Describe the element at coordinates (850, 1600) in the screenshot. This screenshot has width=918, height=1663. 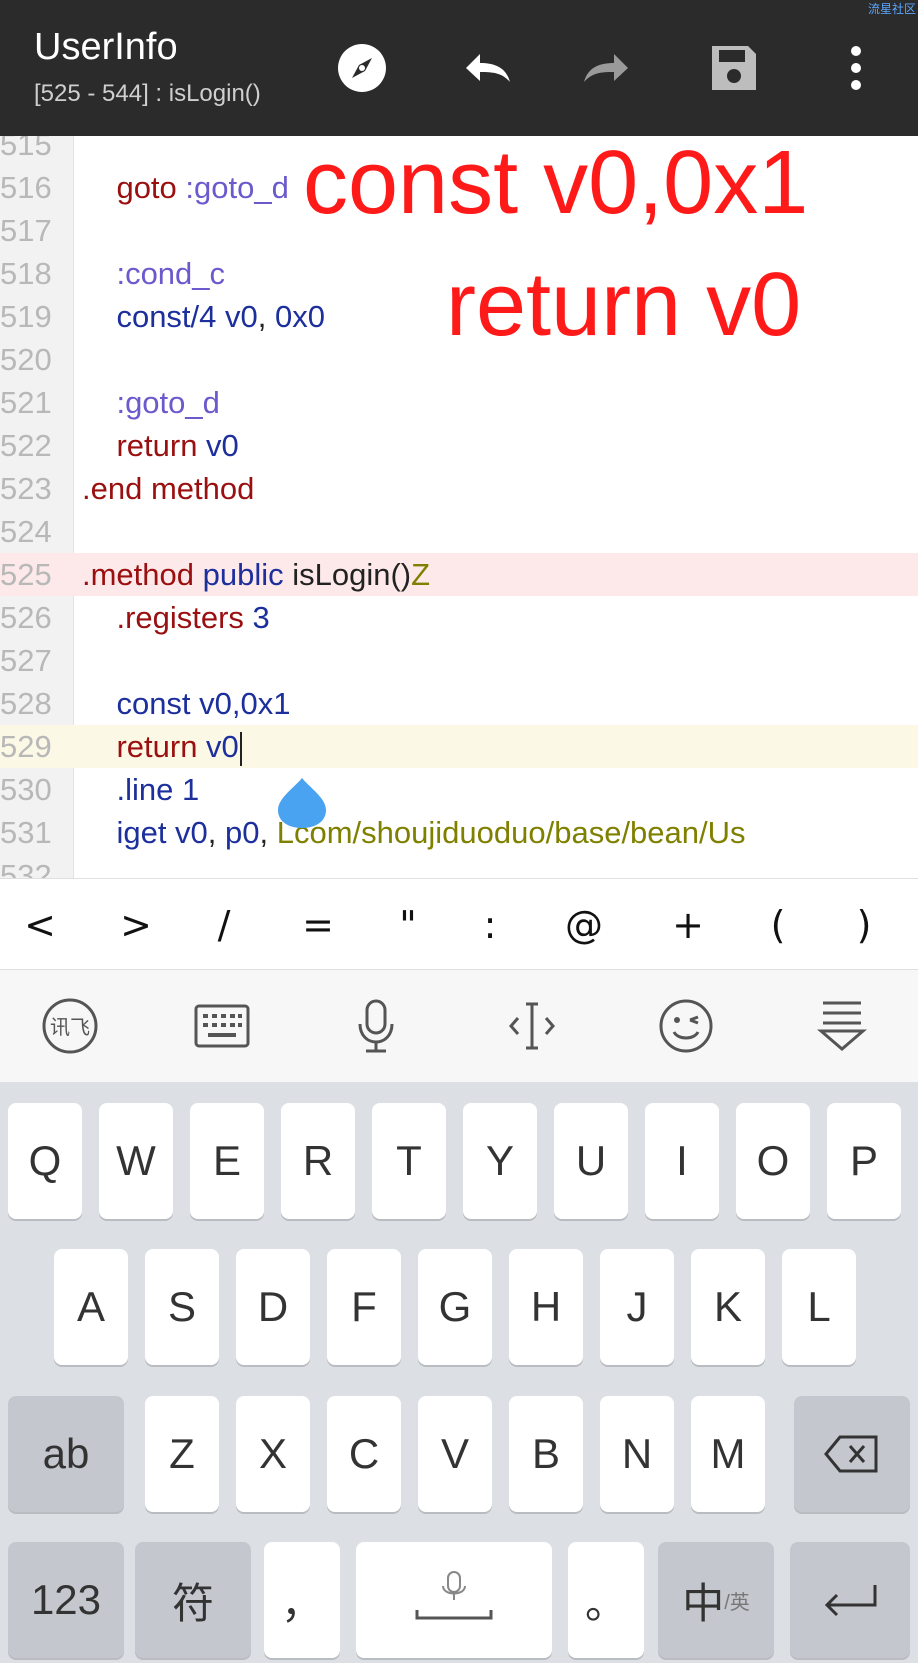
I see `enter-key` at that location.